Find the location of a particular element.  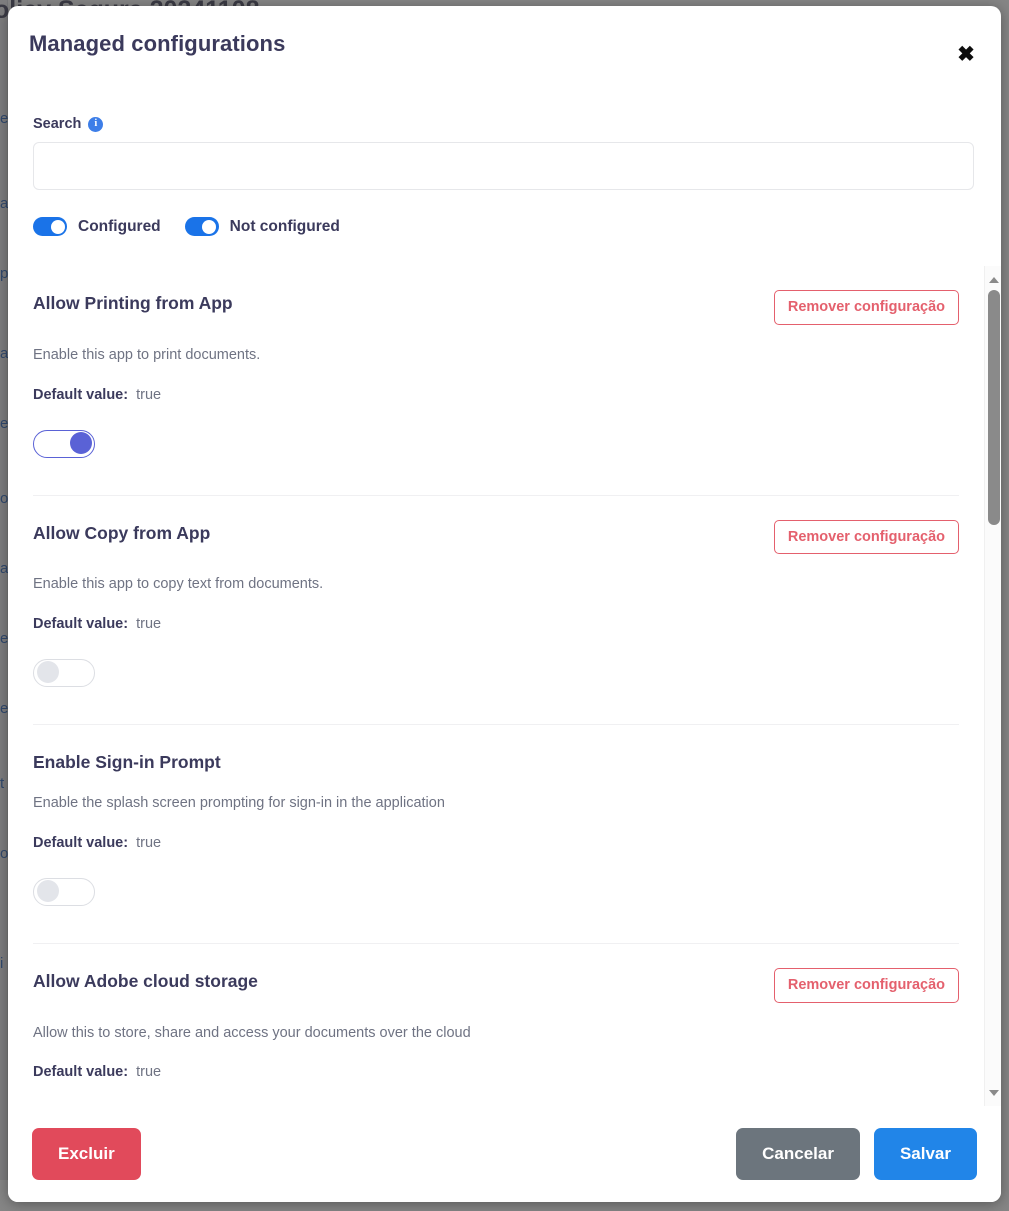

search-label-row: Search i is located at coordinates (504, 124).